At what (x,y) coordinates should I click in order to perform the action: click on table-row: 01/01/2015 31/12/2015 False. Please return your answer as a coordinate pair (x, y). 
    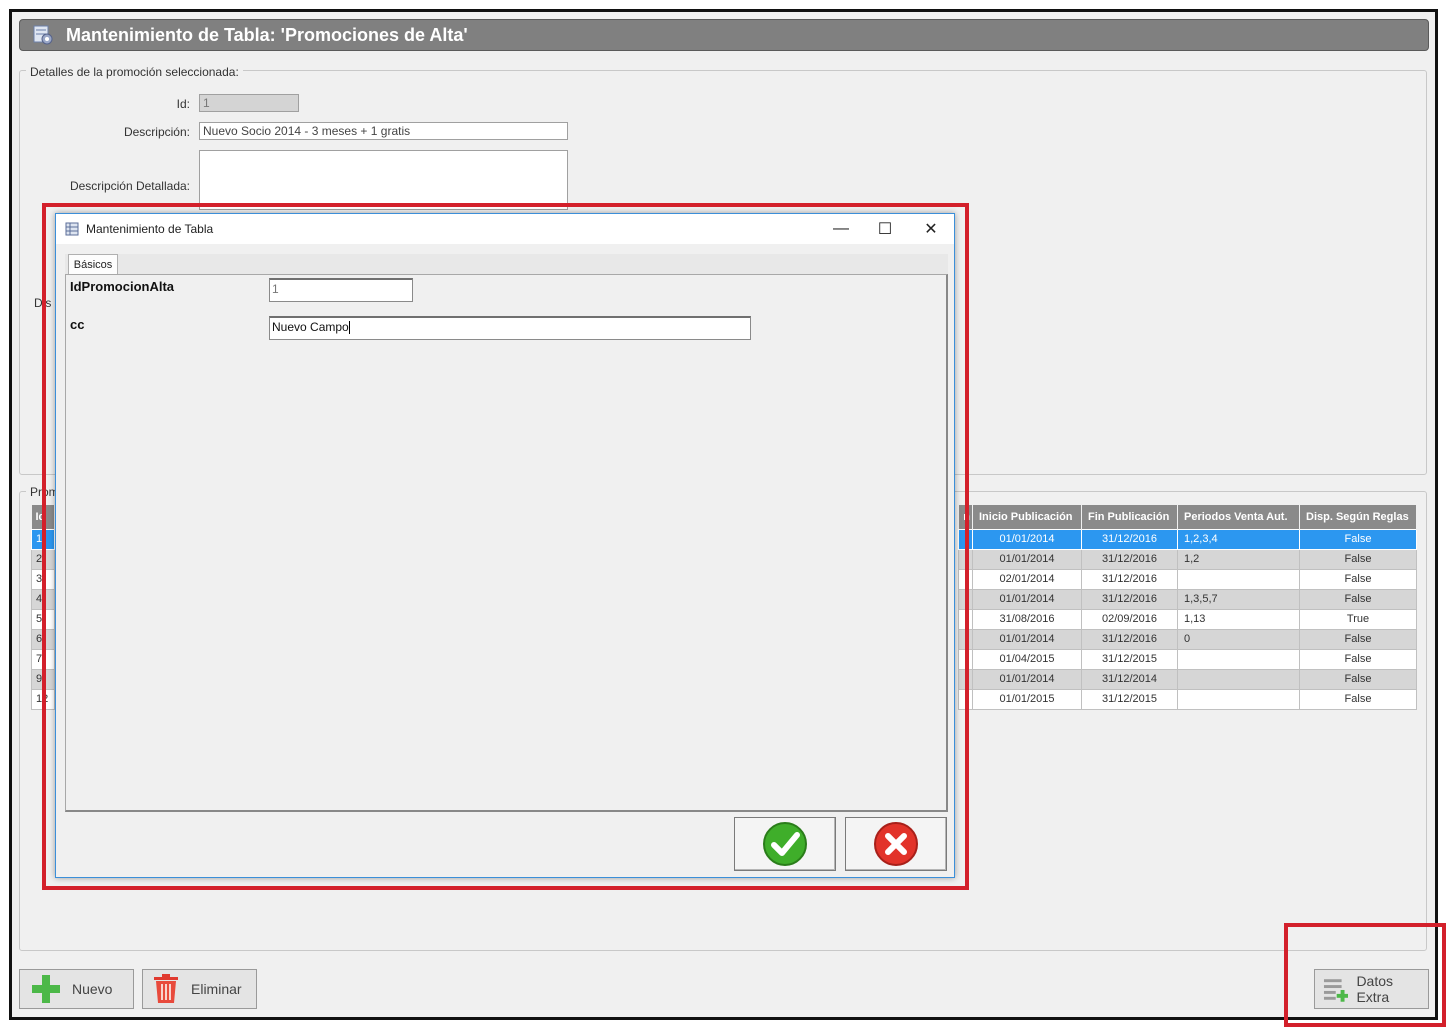
    Looking at the image, I should click on (1187, 699).